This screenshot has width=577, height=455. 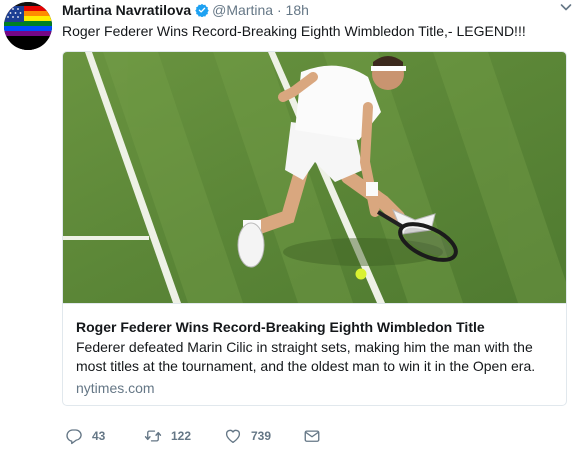 I want to click on tweet-actions: 43 122 739, so click(x=312, y=437).